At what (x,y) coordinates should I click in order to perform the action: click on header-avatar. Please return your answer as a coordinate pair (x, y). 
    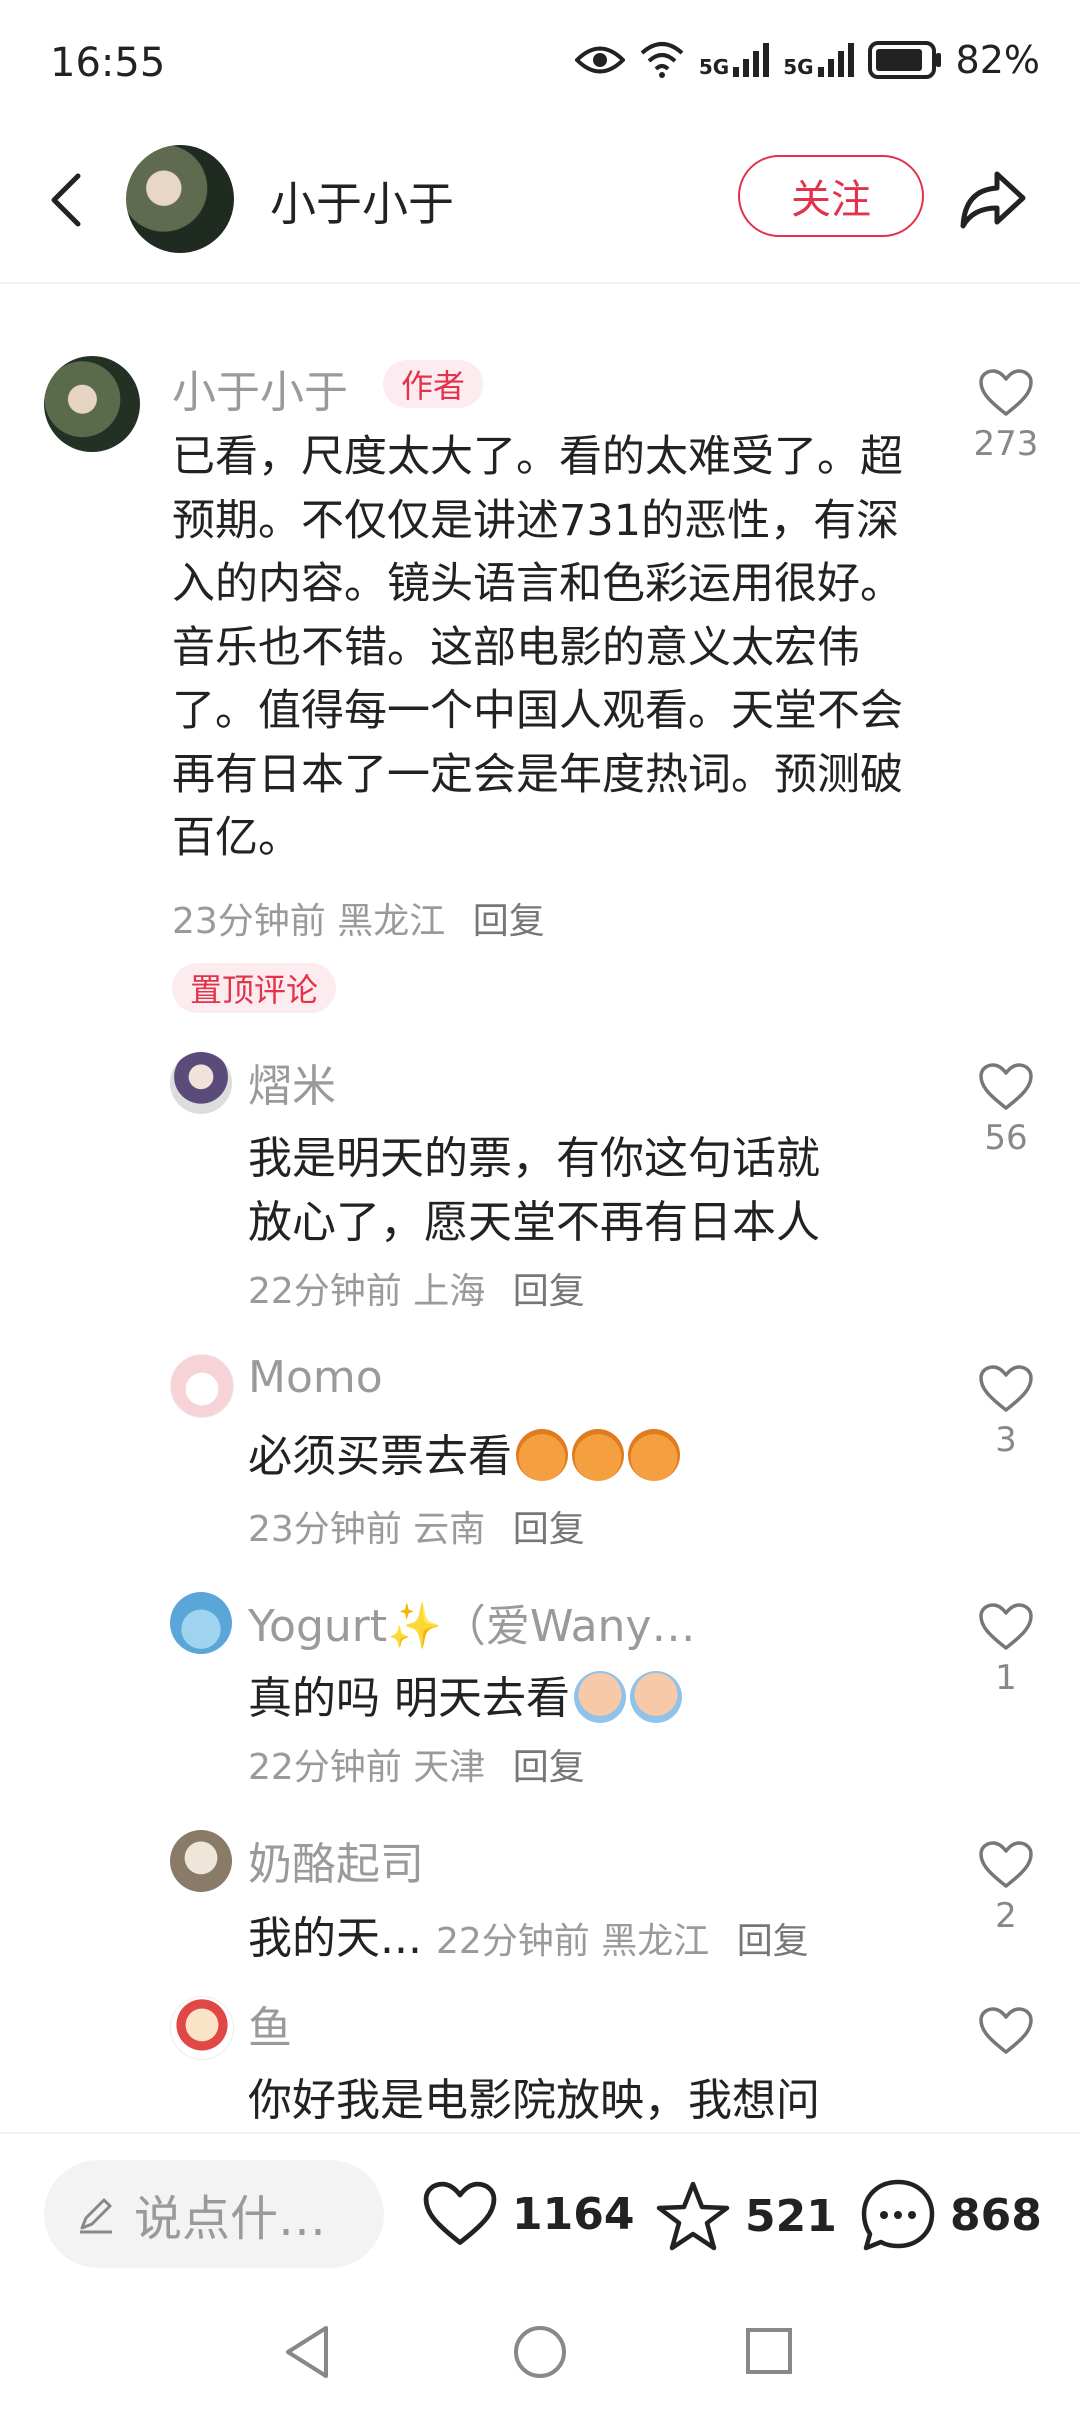
    Looking at the image, I should click on (180, 199).